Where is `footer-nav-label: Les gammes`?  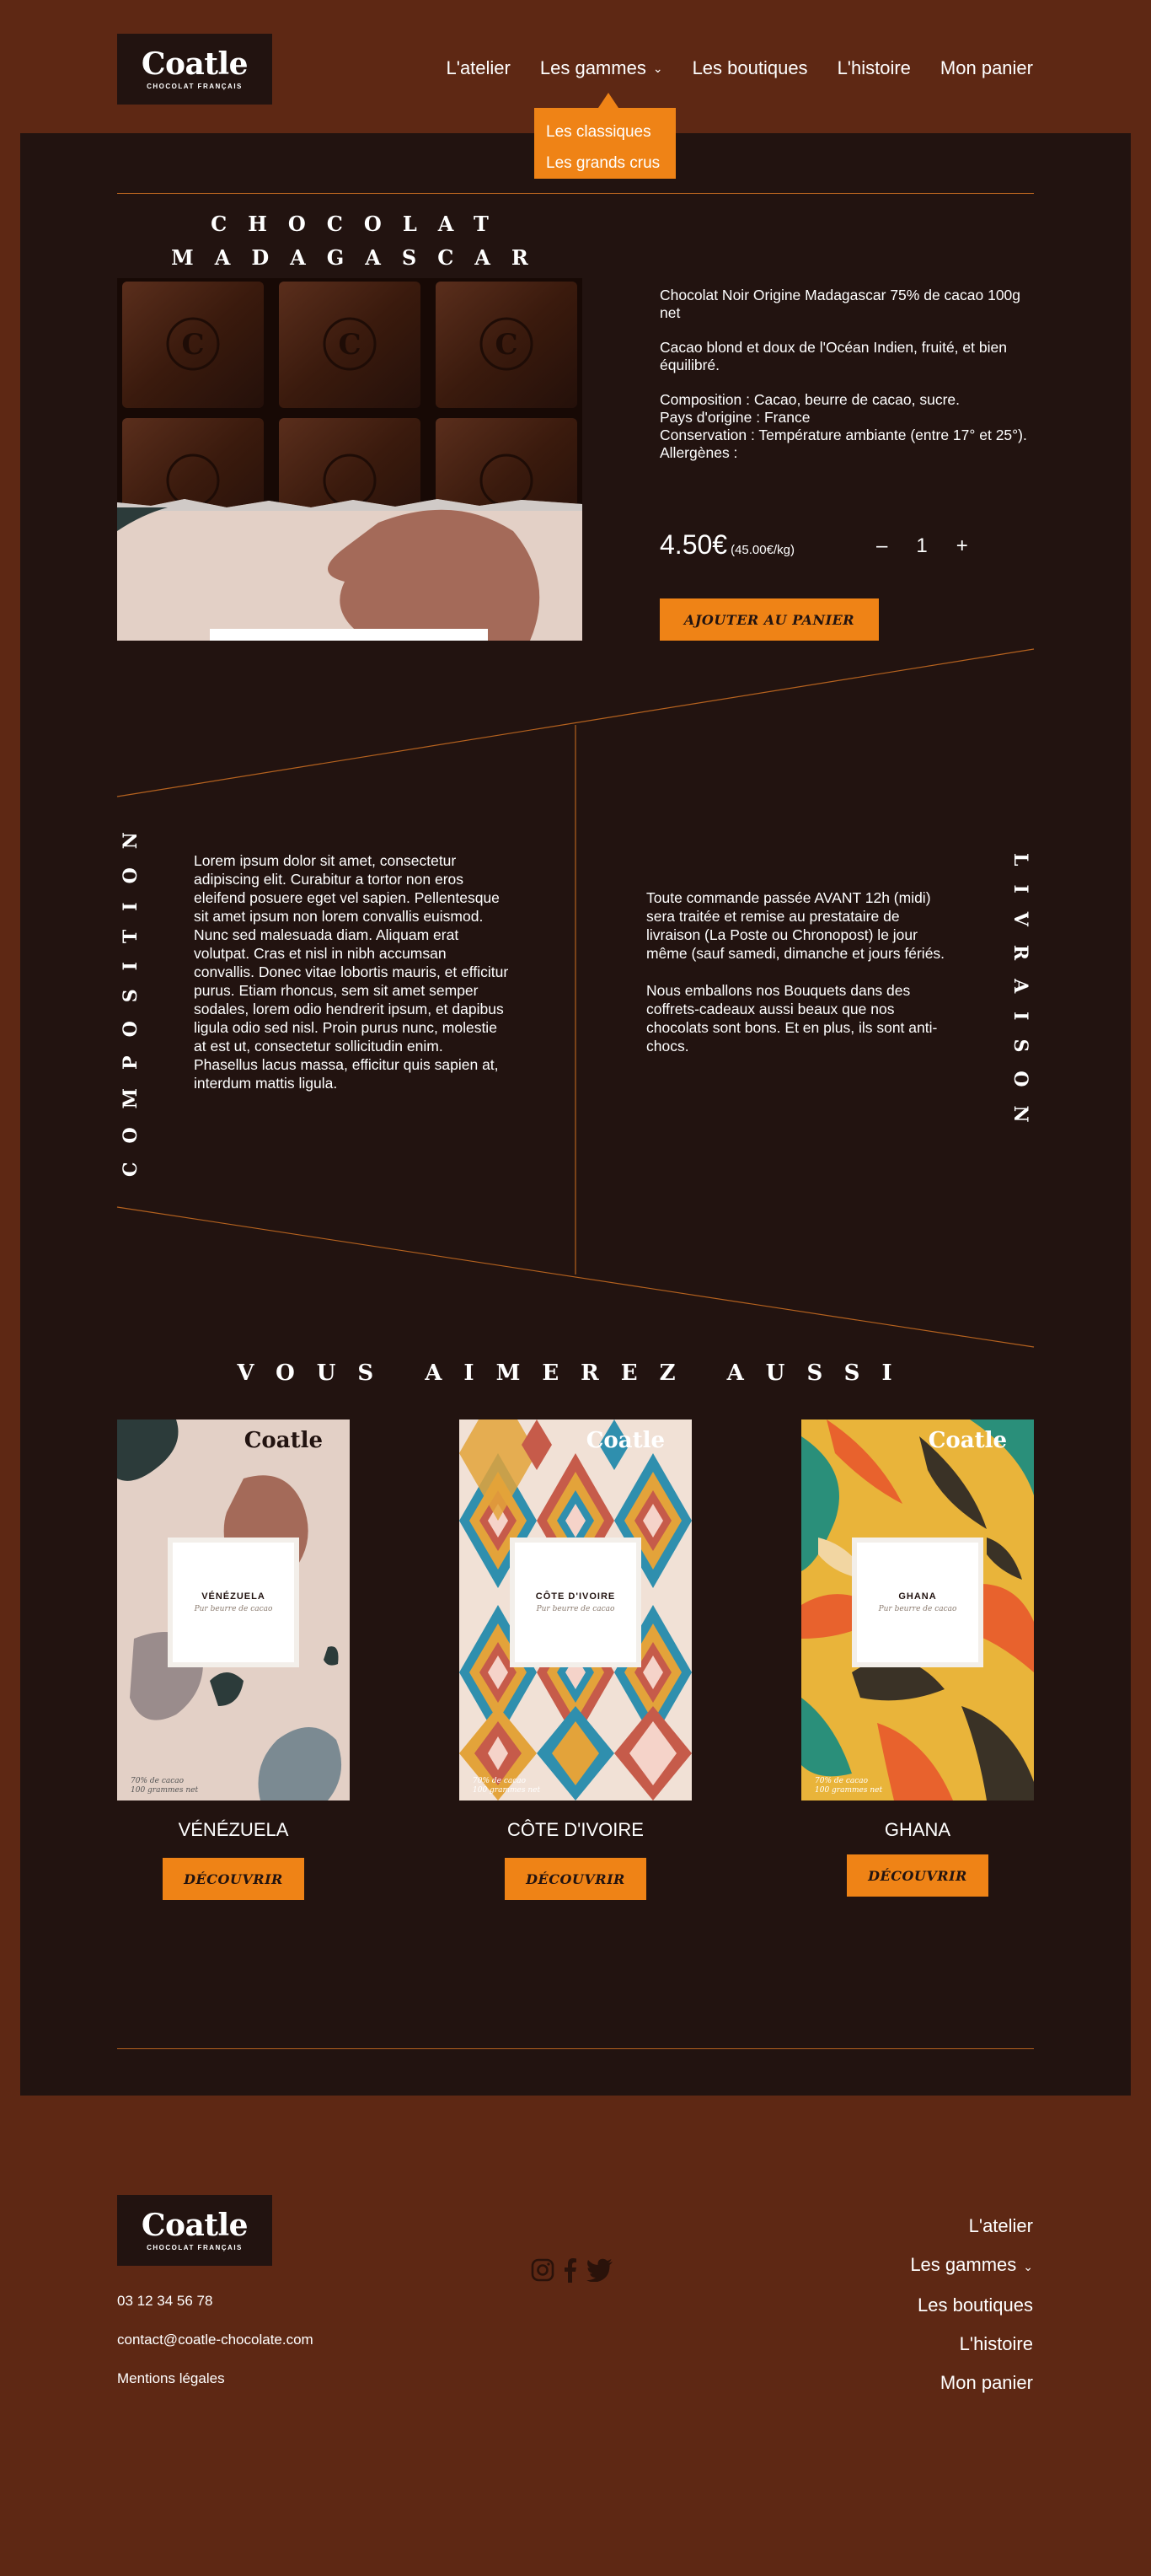 footer-nav-label: Les gammes is located at coordinates (963, 2264).